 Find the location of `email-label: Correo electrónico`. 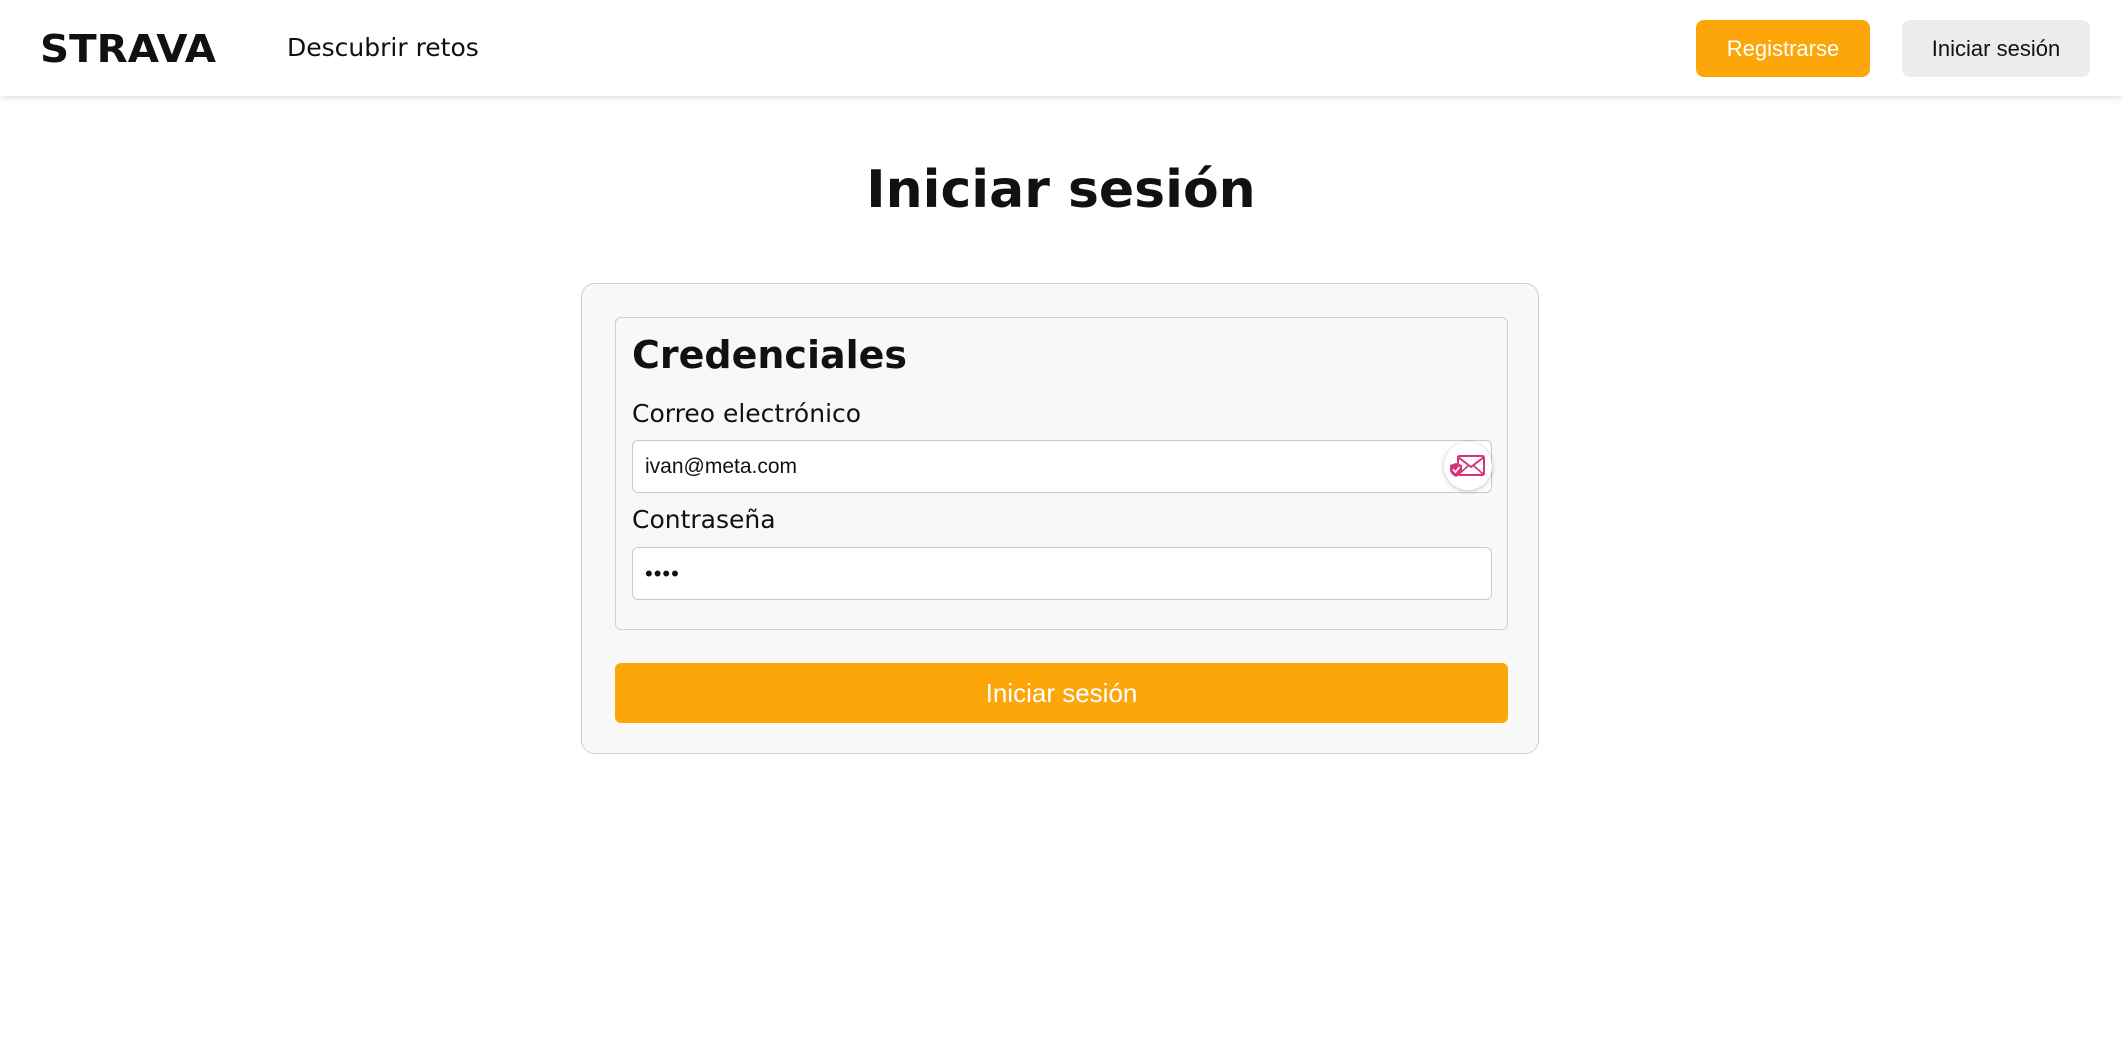

email-label: Correo electrónico is located at coordinates (747, 413).